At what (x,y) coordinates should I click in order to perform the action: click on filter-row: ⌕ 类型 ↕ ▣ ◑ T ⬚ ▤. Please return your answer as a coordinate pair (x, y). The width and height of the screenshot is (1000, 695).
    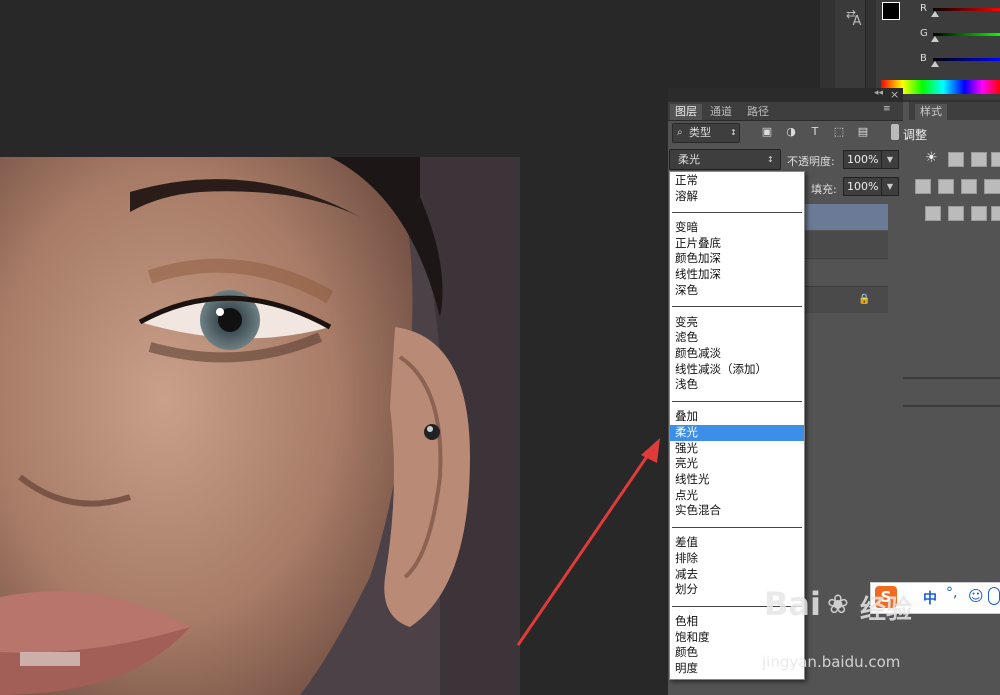
    Looking at the image, I should click on (785, 133).